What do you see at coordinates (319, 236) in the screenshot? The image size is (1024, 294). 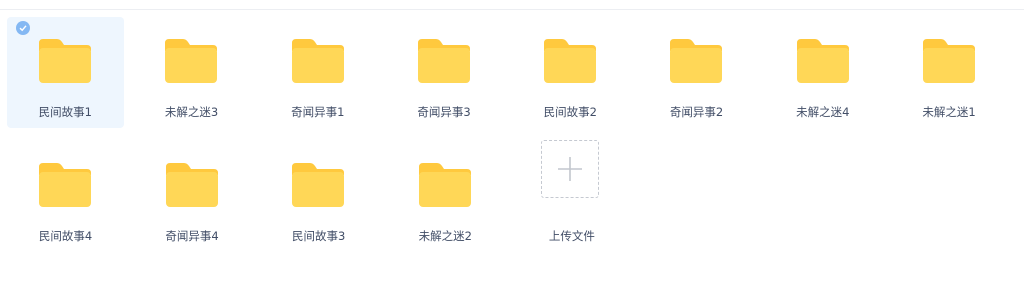 I see `folder-label: 民间故事3` at bounding box center [319, 236].